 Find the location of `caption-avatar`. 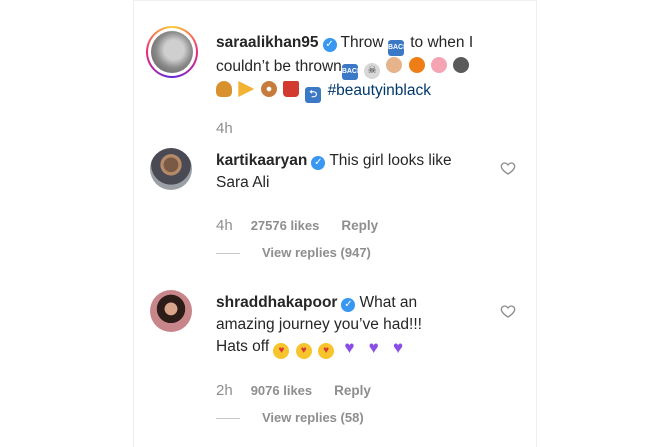

caption-avatar is located at coordinates (172, 52).